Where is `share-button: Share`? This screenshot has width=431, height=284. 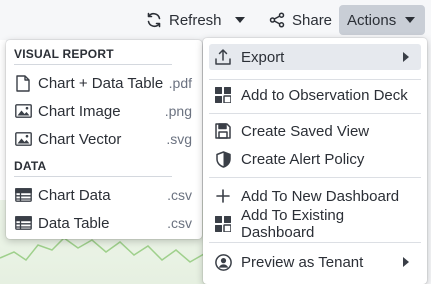 share-button: Share is located at coordinates (300, 20).